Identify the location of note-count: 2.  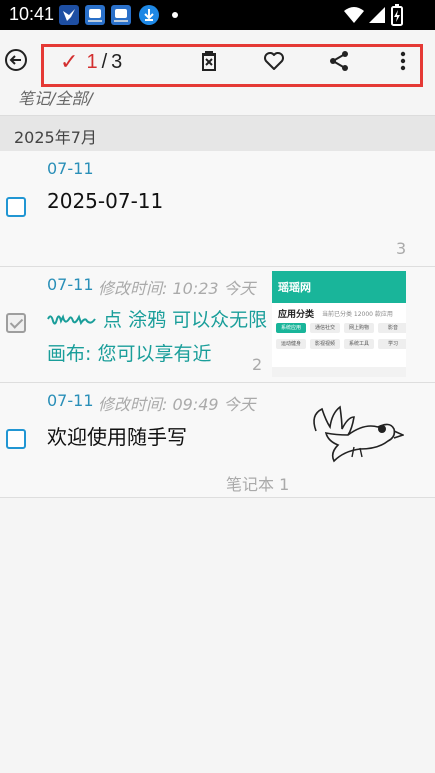
(257, 364).